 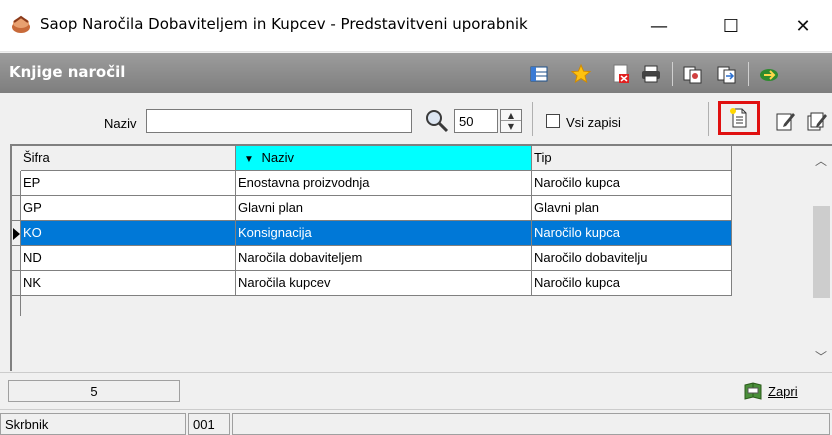 What do you see at coordinates (94, 391) in the screenshot?
I see `record-count: 5` at bounding box center [94, 391].